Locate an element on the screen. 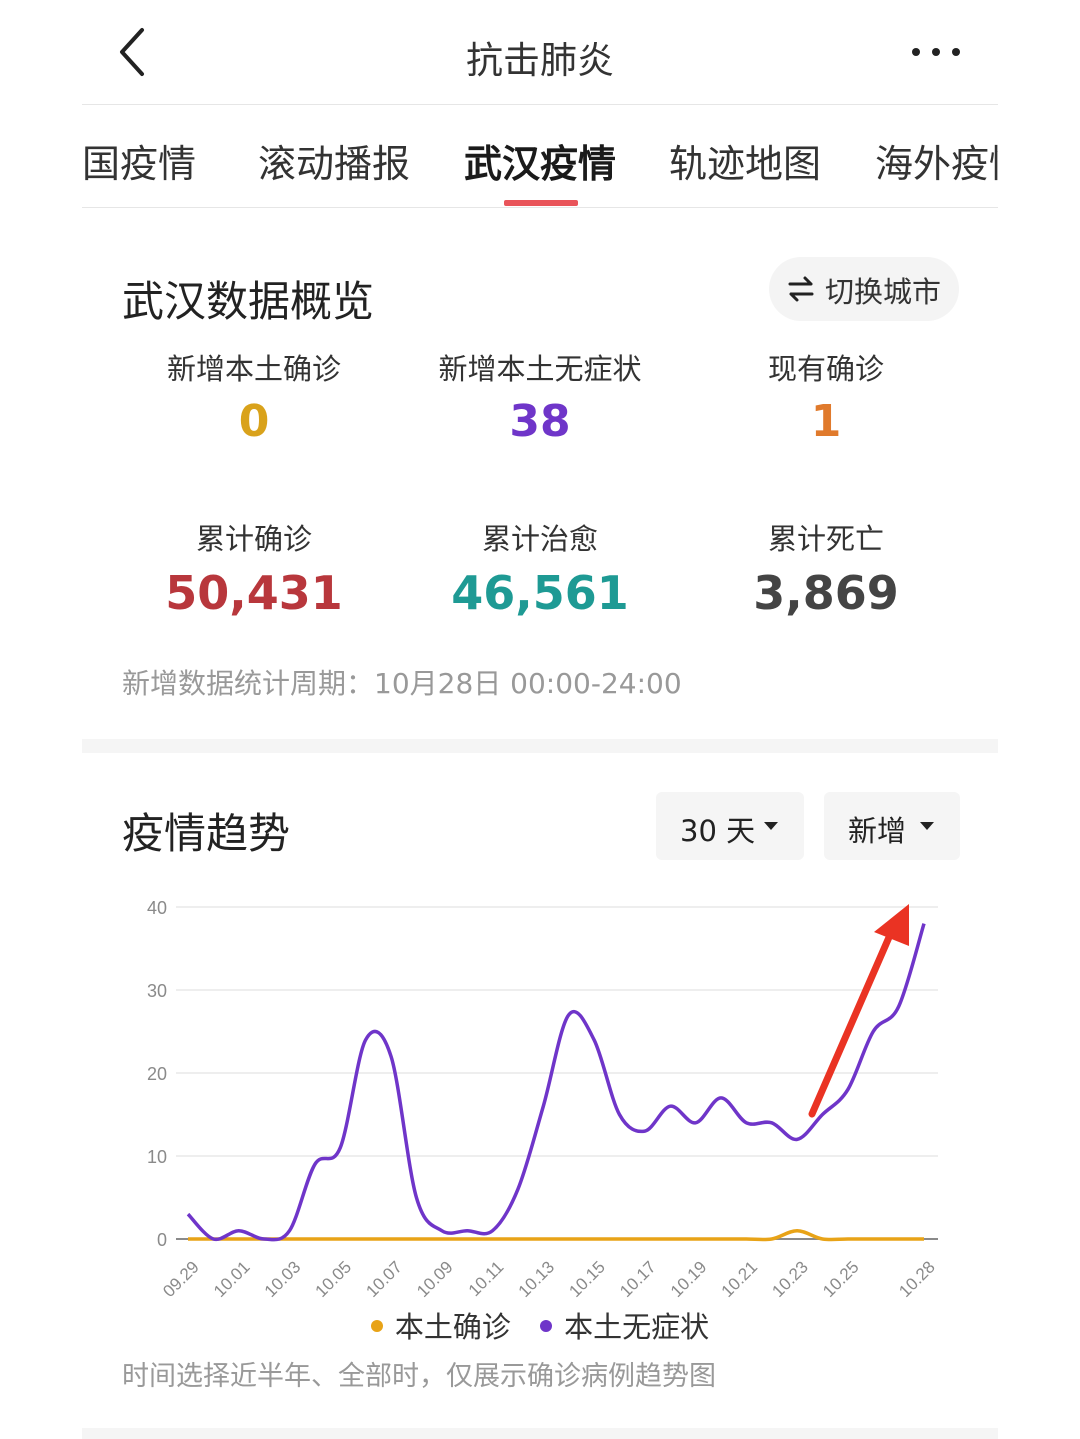  legend-item-confirmed: 本土确诊 is located at coordinates (440, 1325).